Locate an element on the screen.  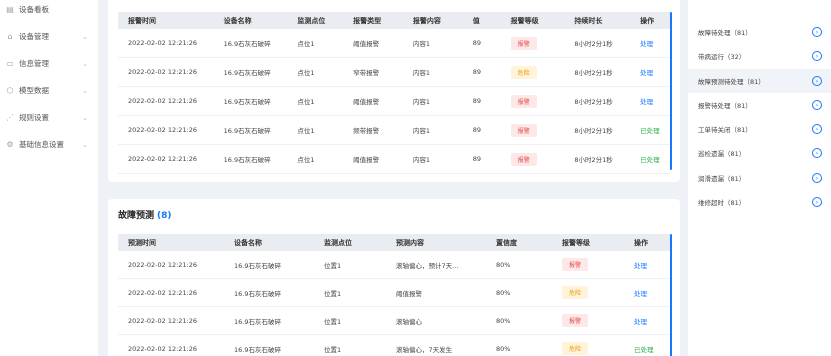
sidebar-item-2: ▭ 信息管理 ⌄ is located at coordinates (49, 63).